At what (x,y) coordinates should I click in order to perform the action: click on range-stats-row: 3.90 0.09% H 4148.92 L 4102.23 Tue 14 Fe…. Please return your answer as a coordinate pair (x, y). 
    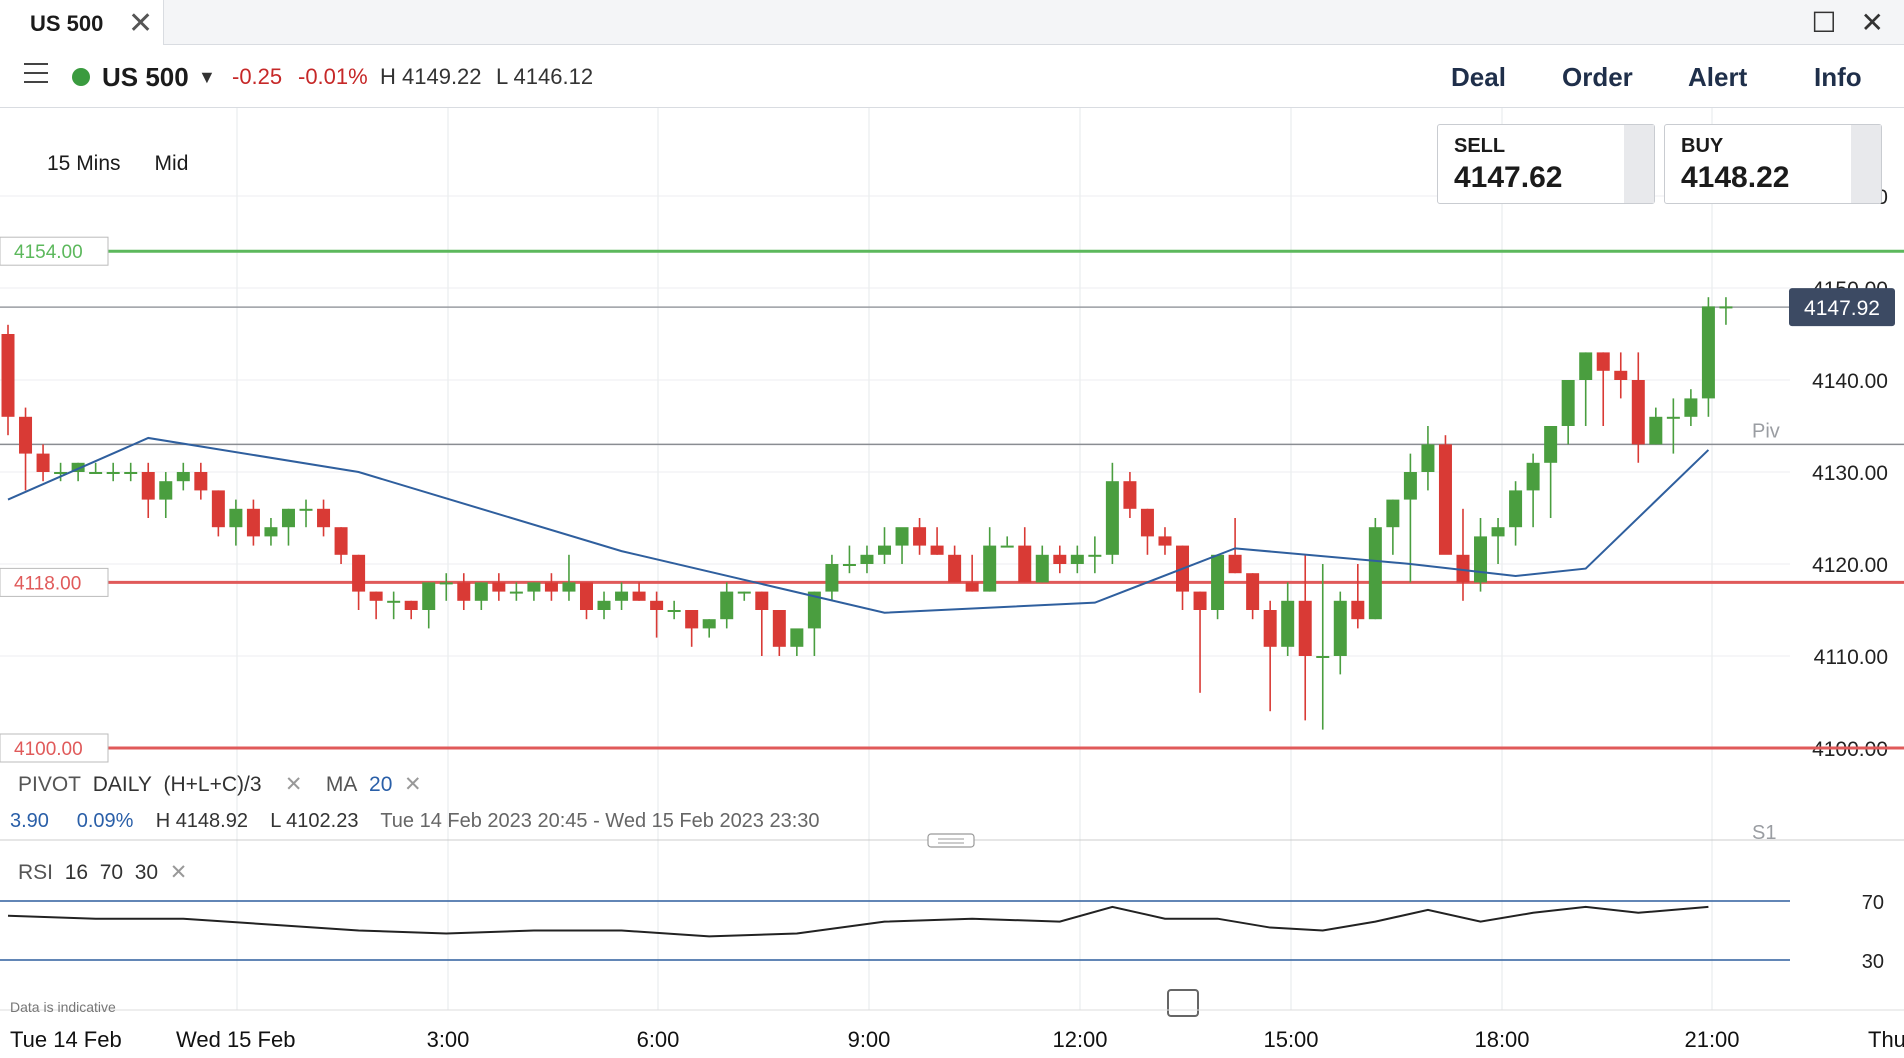
    Looking at the image, I should click on (415, 821).